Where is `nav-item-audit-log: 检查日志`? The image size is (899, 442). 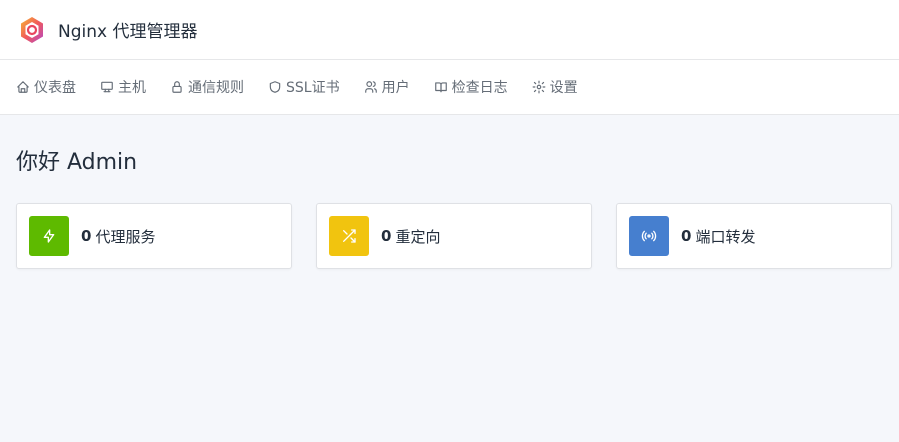
nav-item-audit-log: 检查日志 is located at coordinates (471, 87).